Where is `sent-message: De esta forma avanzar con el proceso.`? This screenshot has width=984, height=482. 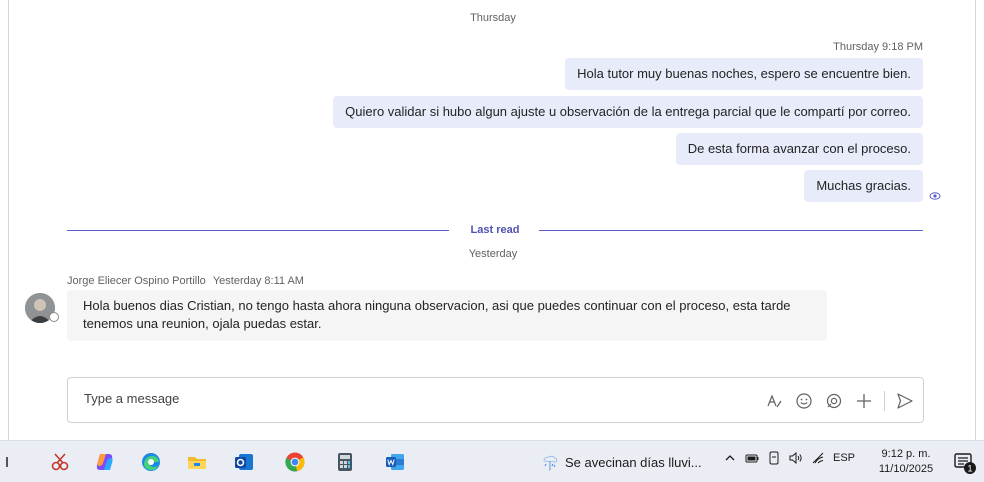 sent-message: De esta forma avanzar con el proceso. is located at coordinates (799, 149).